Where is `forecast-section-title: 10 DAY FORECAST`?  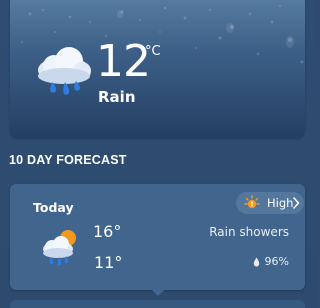 forecast-section-title: 10 DAY FORECAST is located at coordinates (68, 160).